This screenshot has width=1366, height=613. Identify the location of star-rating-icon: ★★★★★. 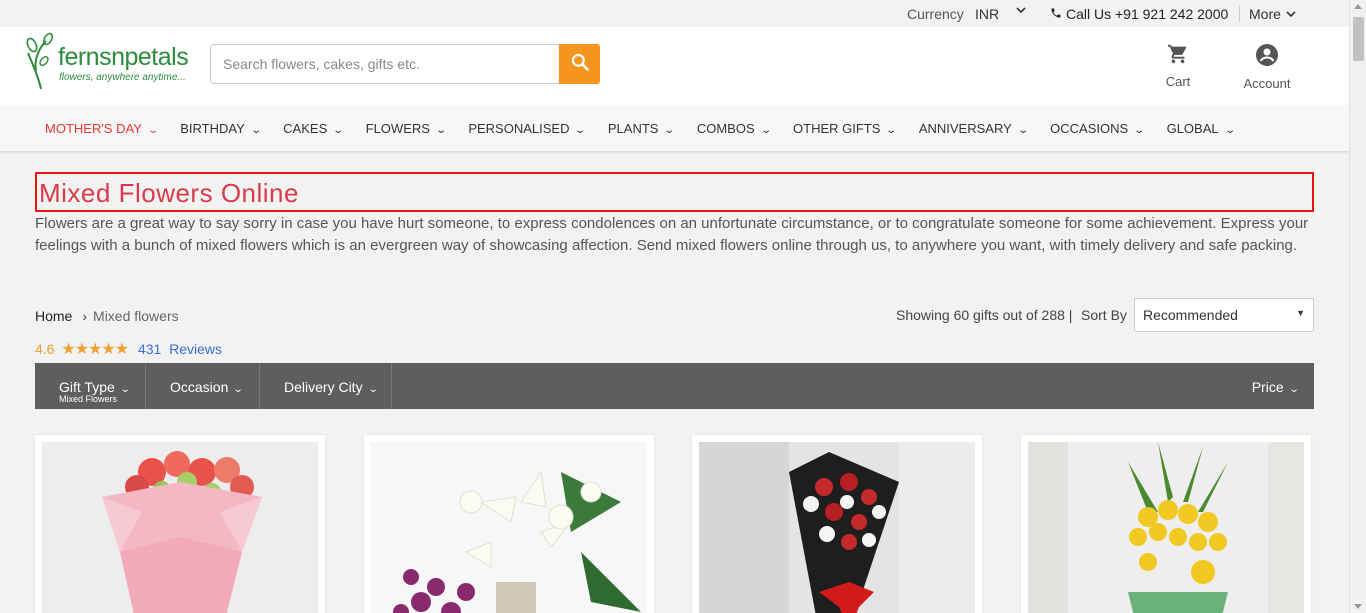
(95, 349).